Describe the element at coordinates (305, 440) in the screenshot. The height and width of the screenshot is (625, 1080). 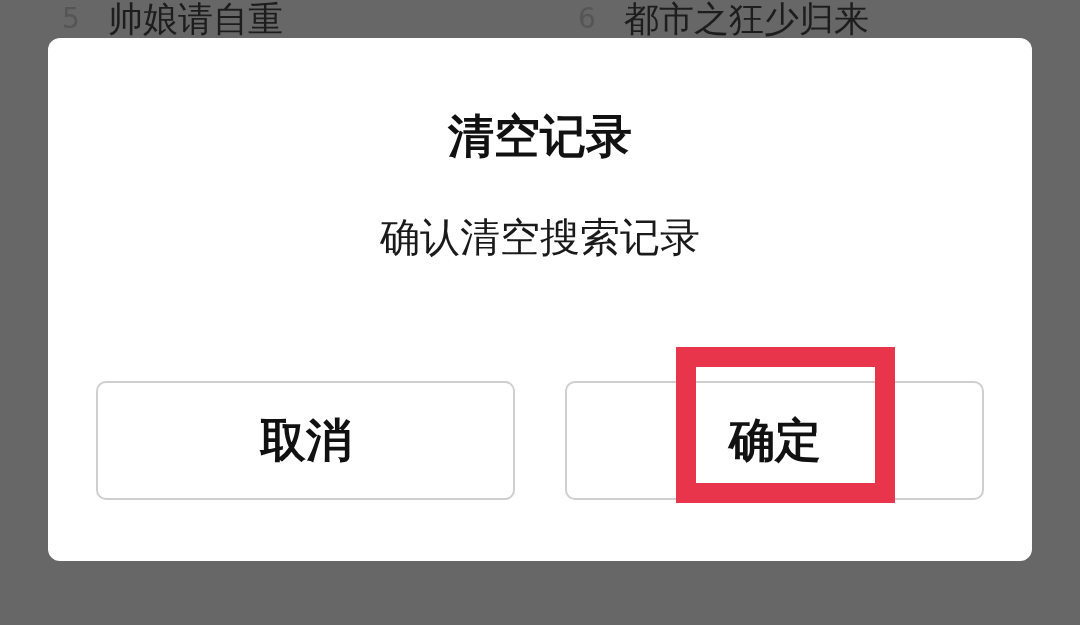
I see `cancel-button: 取消` at that location.